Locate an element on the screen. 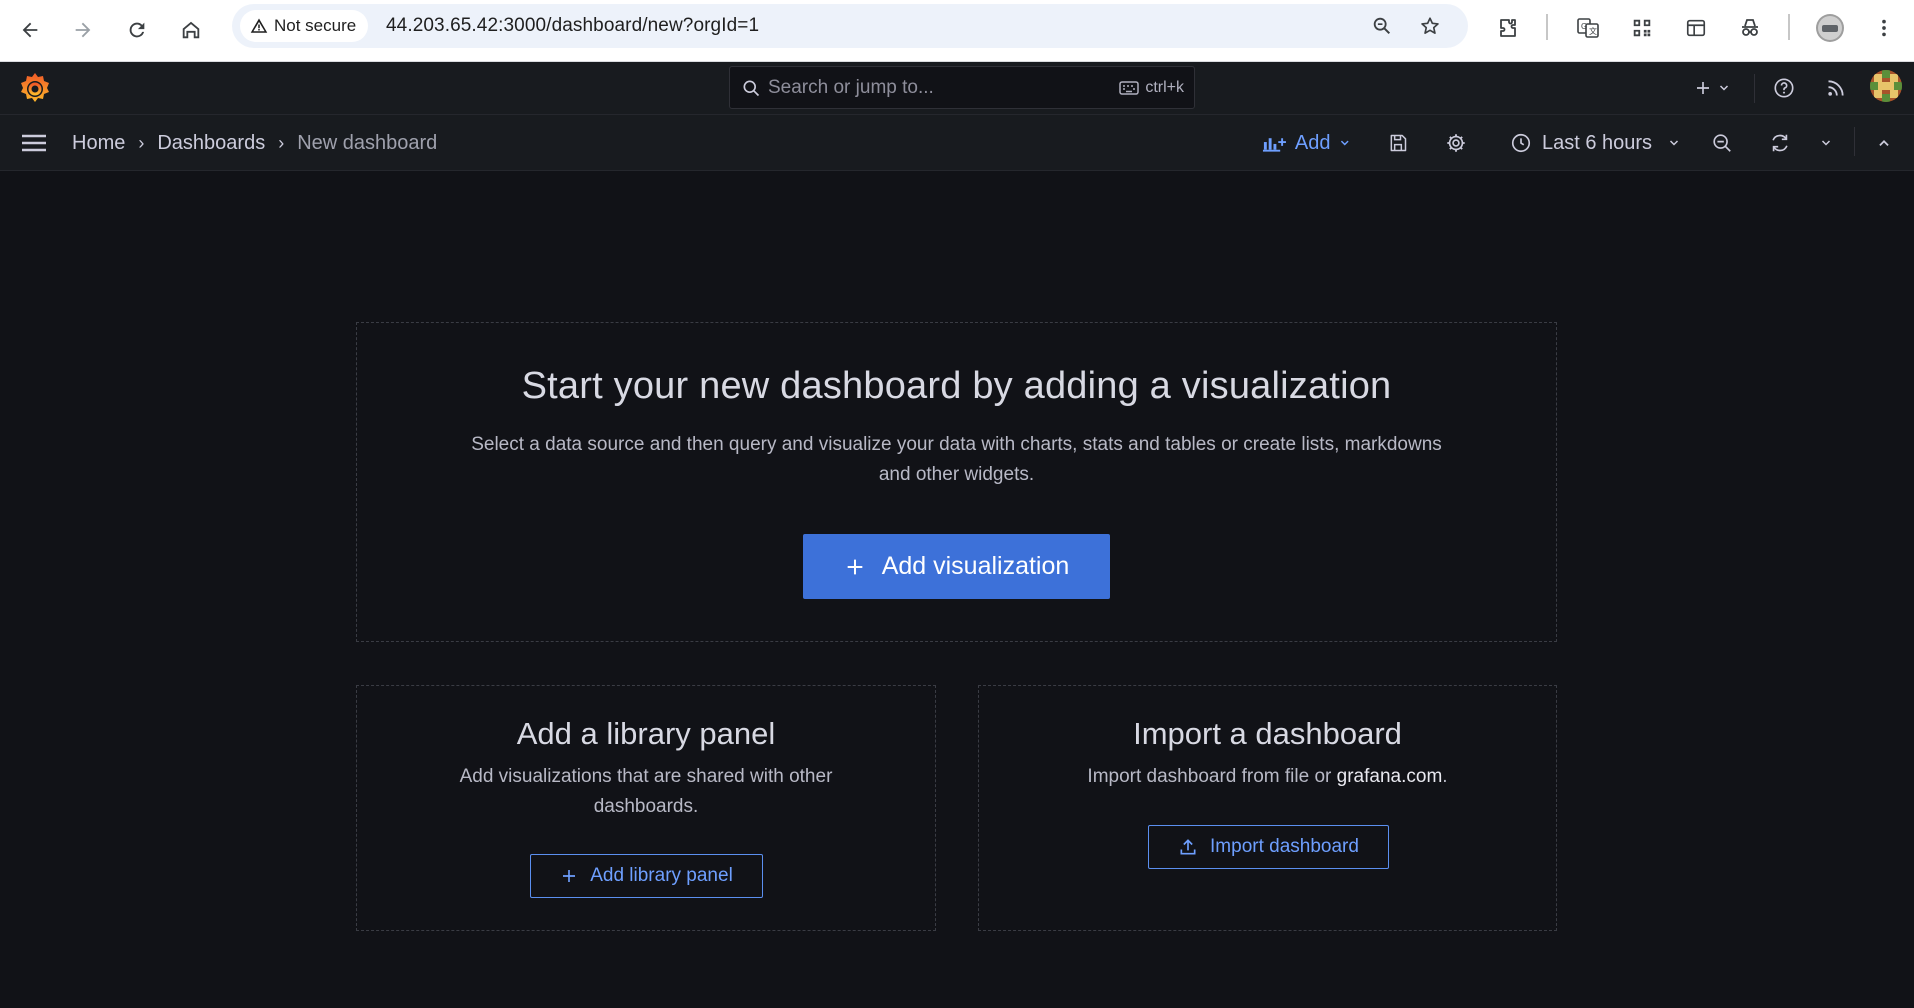 This screenshot has width=1914, height=1008. browser-menu-button is located at coordinates (1884, 28).